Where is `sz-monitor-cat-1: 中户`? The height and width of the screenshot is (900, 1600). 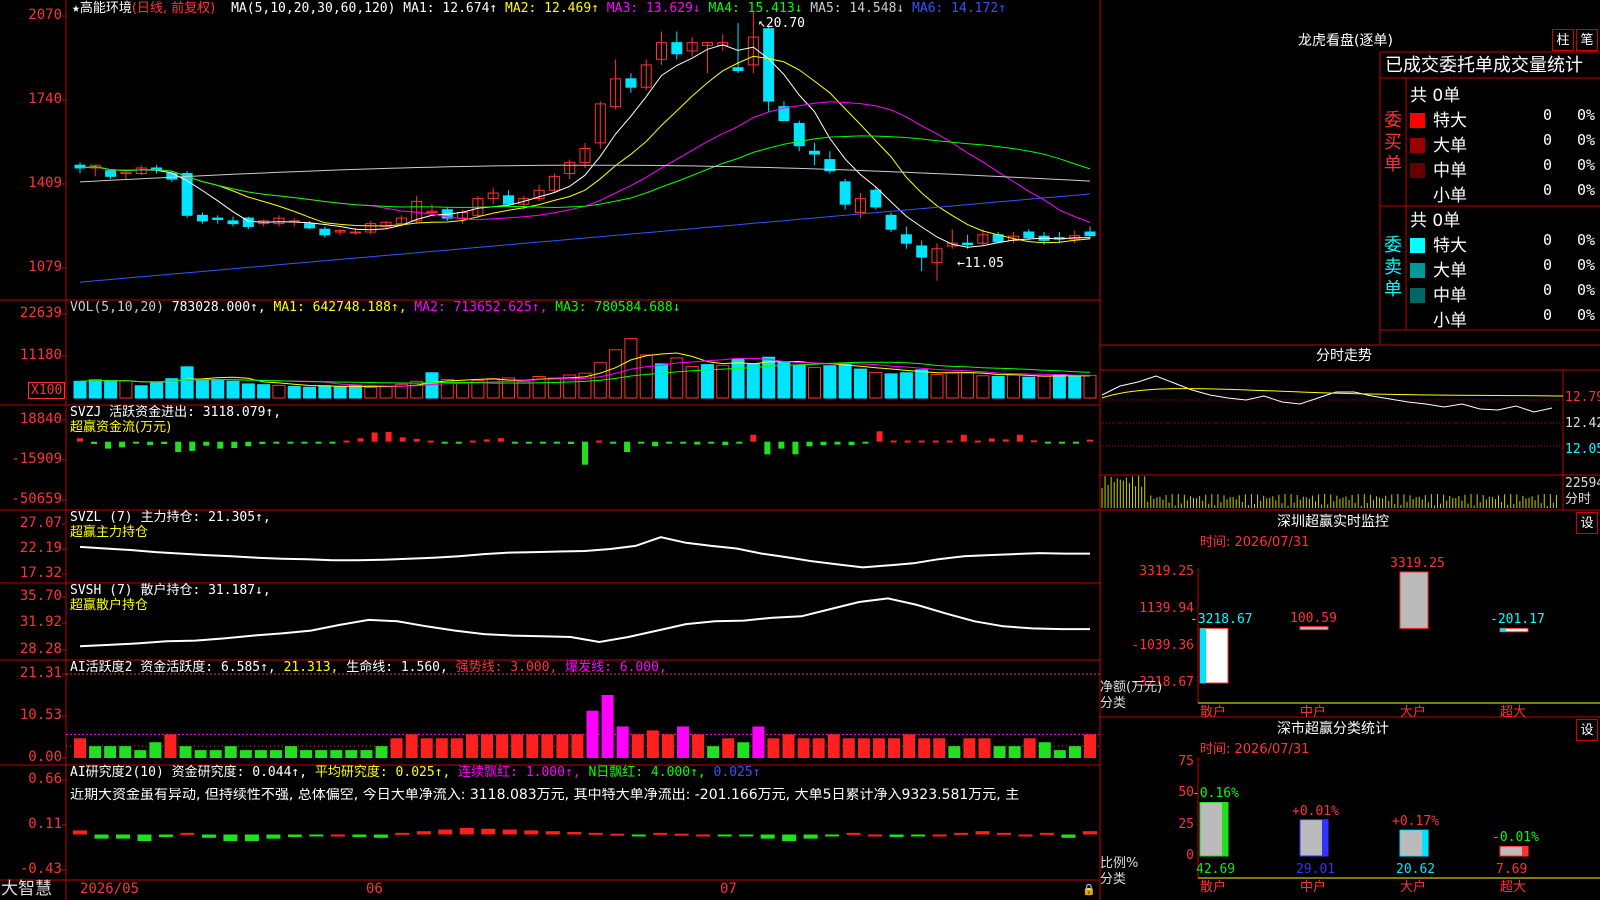 sz-monitor-cat-1: 中户 is located at coordinates (1313, 712).